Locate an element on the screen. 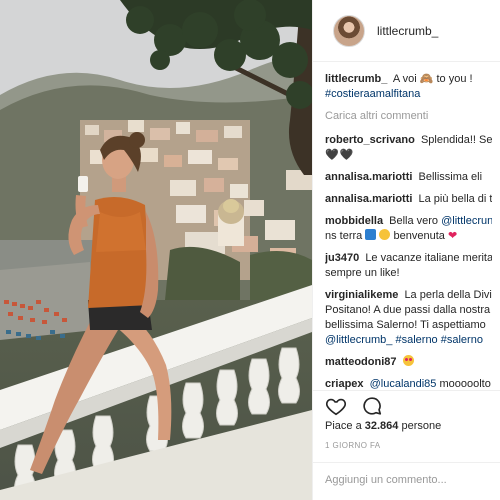  comment-username: mobbidella is located at coordinates (354, 221).